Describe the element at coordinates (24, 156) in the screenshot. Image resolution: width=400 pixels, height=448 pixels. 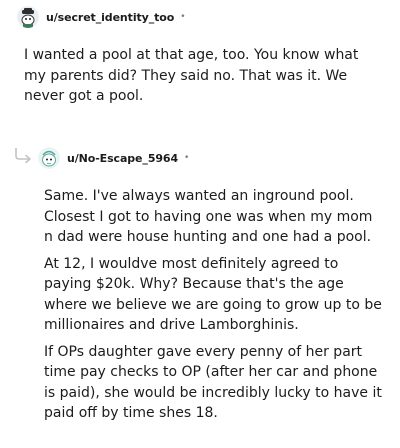
I see `reply-arrow-icon` at that location.